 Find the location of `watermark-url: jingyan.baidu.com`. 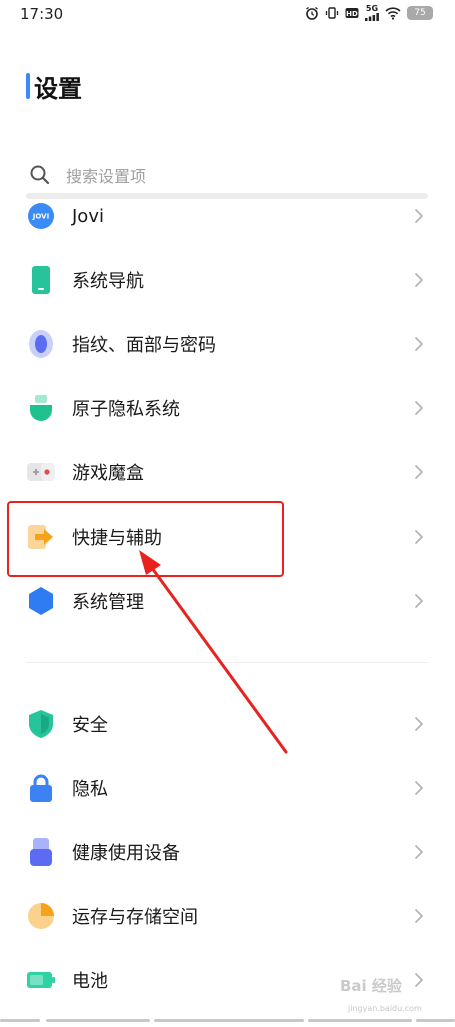

watermark-url: jingyan.baidu.com is located at coordinates (385, 1008).